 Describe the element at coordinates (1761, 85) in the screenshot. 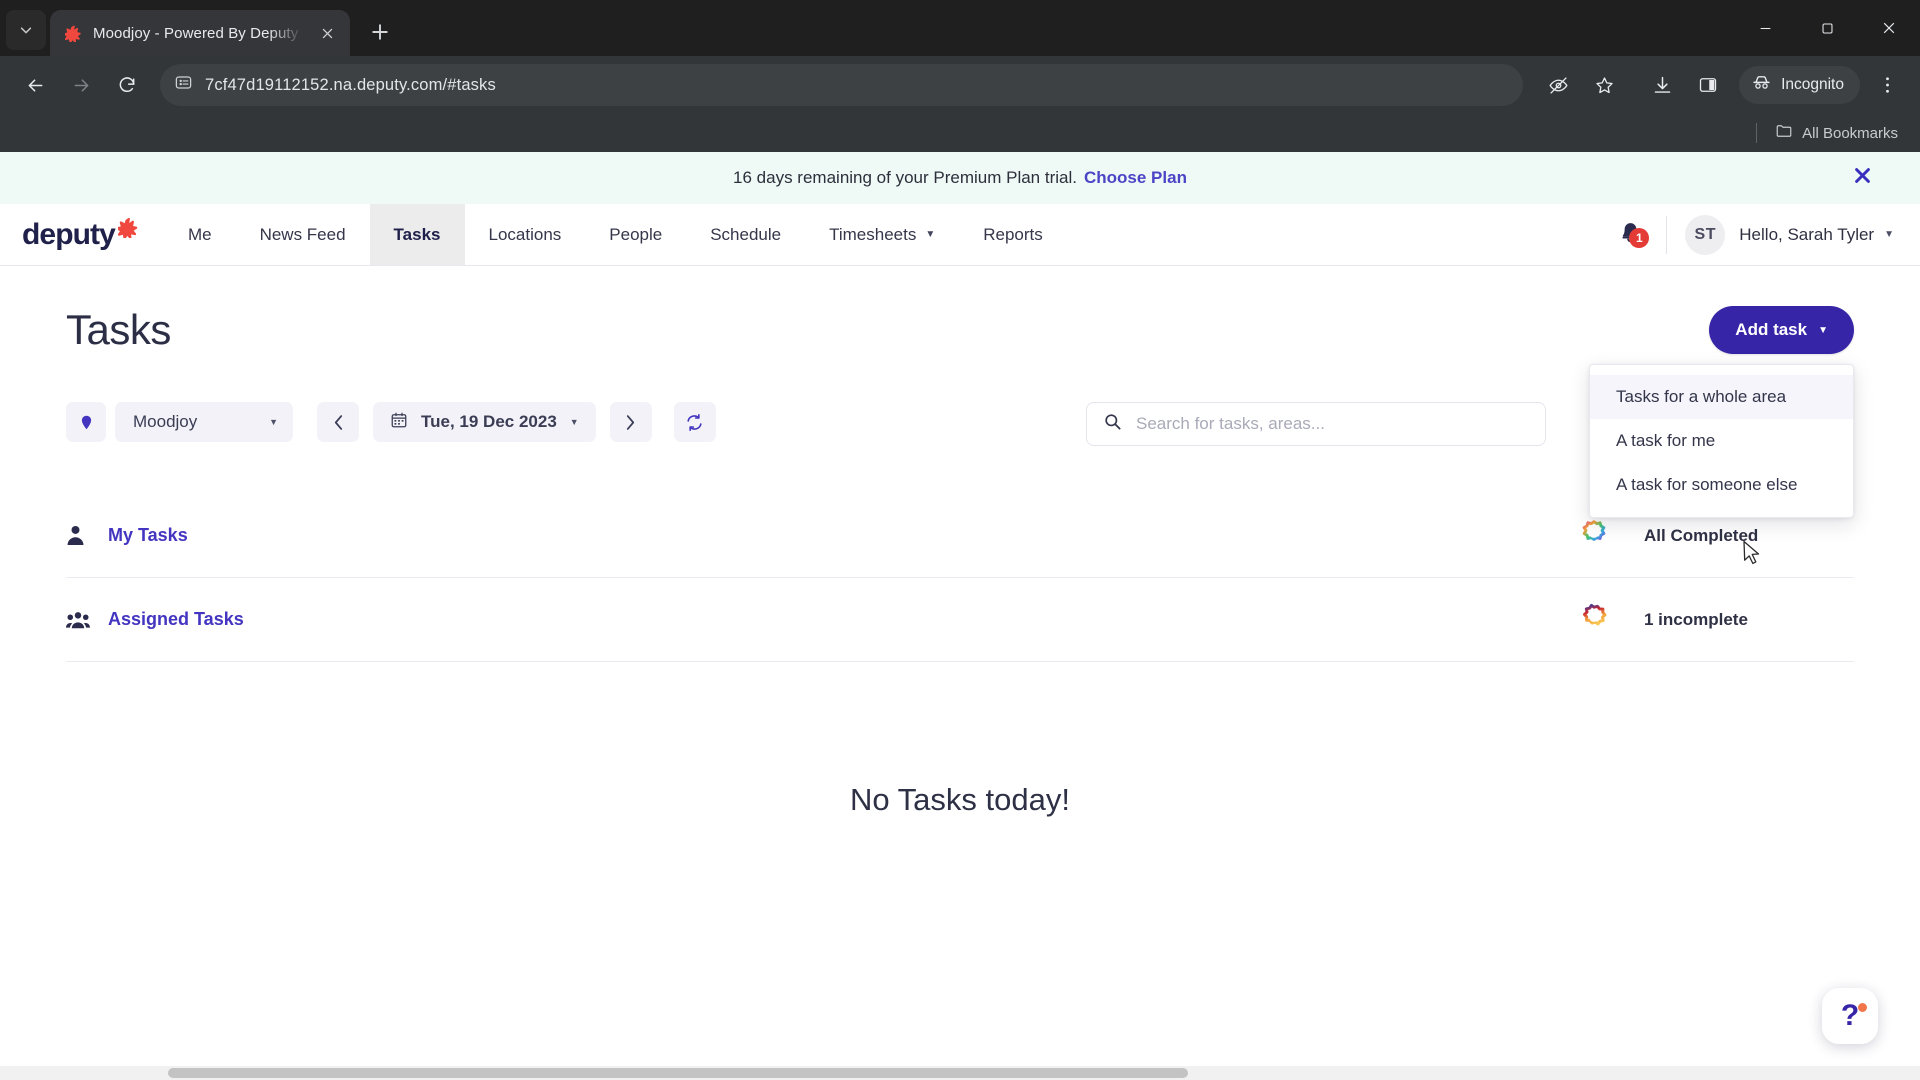

I see `incognito-hat-icon` at that location.